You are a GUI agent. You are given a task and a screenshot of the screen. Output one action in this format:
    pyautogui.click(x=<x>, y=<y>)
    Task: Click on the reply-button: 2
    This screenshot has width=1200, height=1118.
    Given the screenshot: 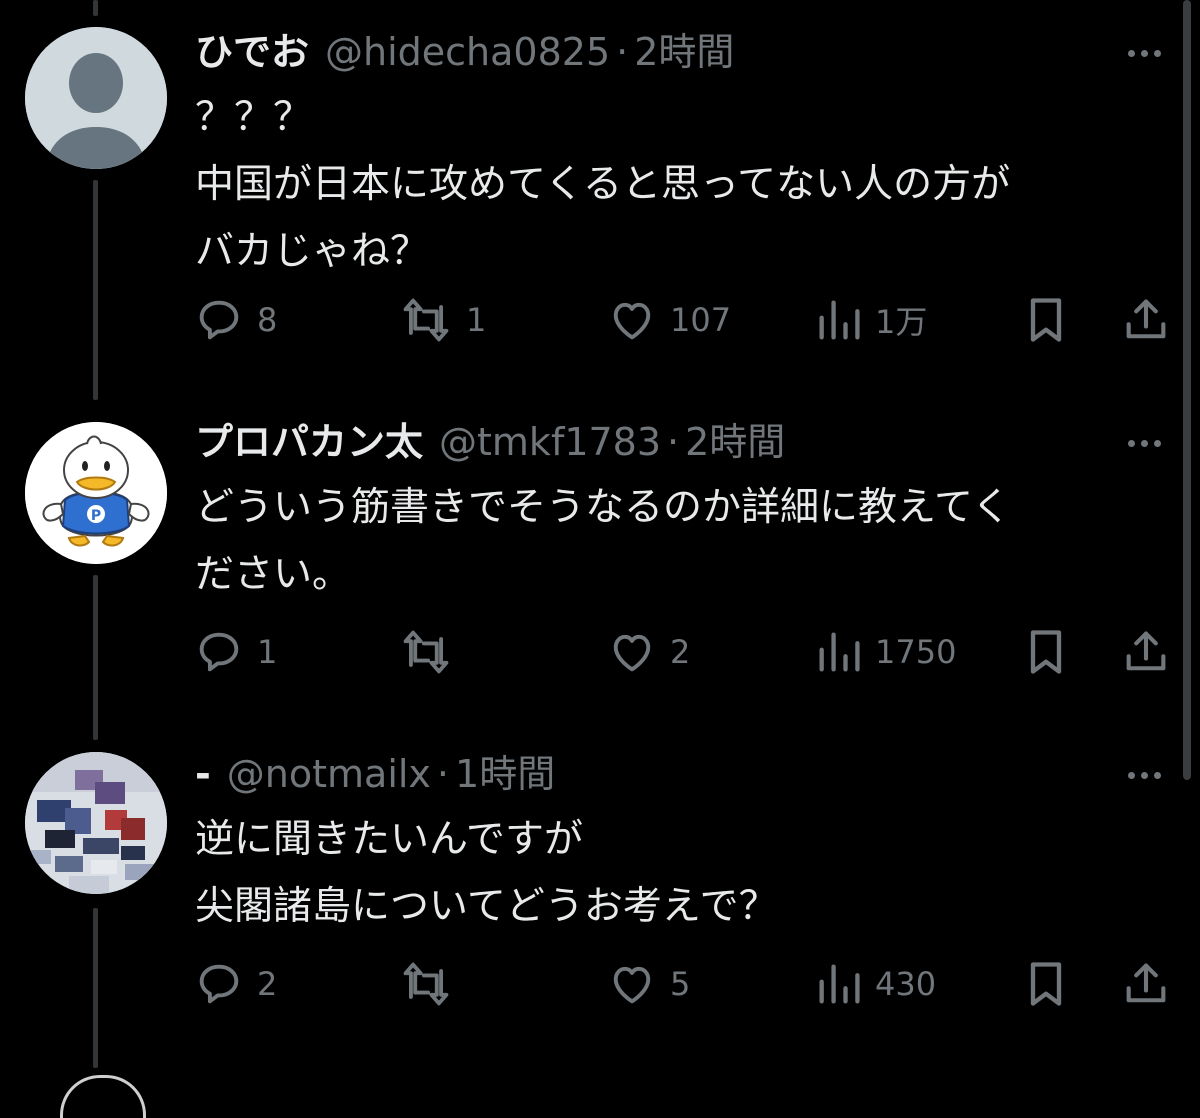 What is the action you would take?
    pyautogui.click(x=235, y=984)
    